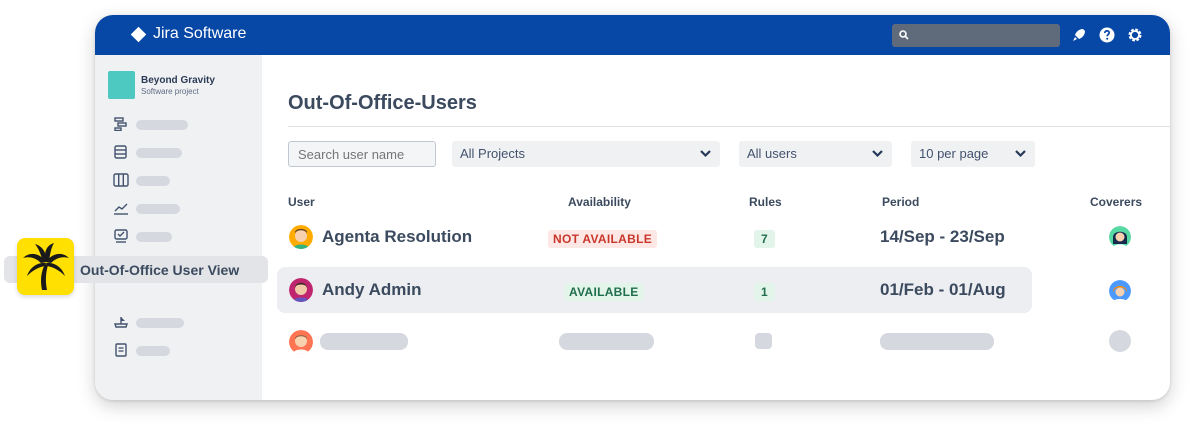  What do you see at coordinates (603, 239) in the screenshot?
I see `status-badge: NOT AVAILABLE` at bounding box center [603, 239].